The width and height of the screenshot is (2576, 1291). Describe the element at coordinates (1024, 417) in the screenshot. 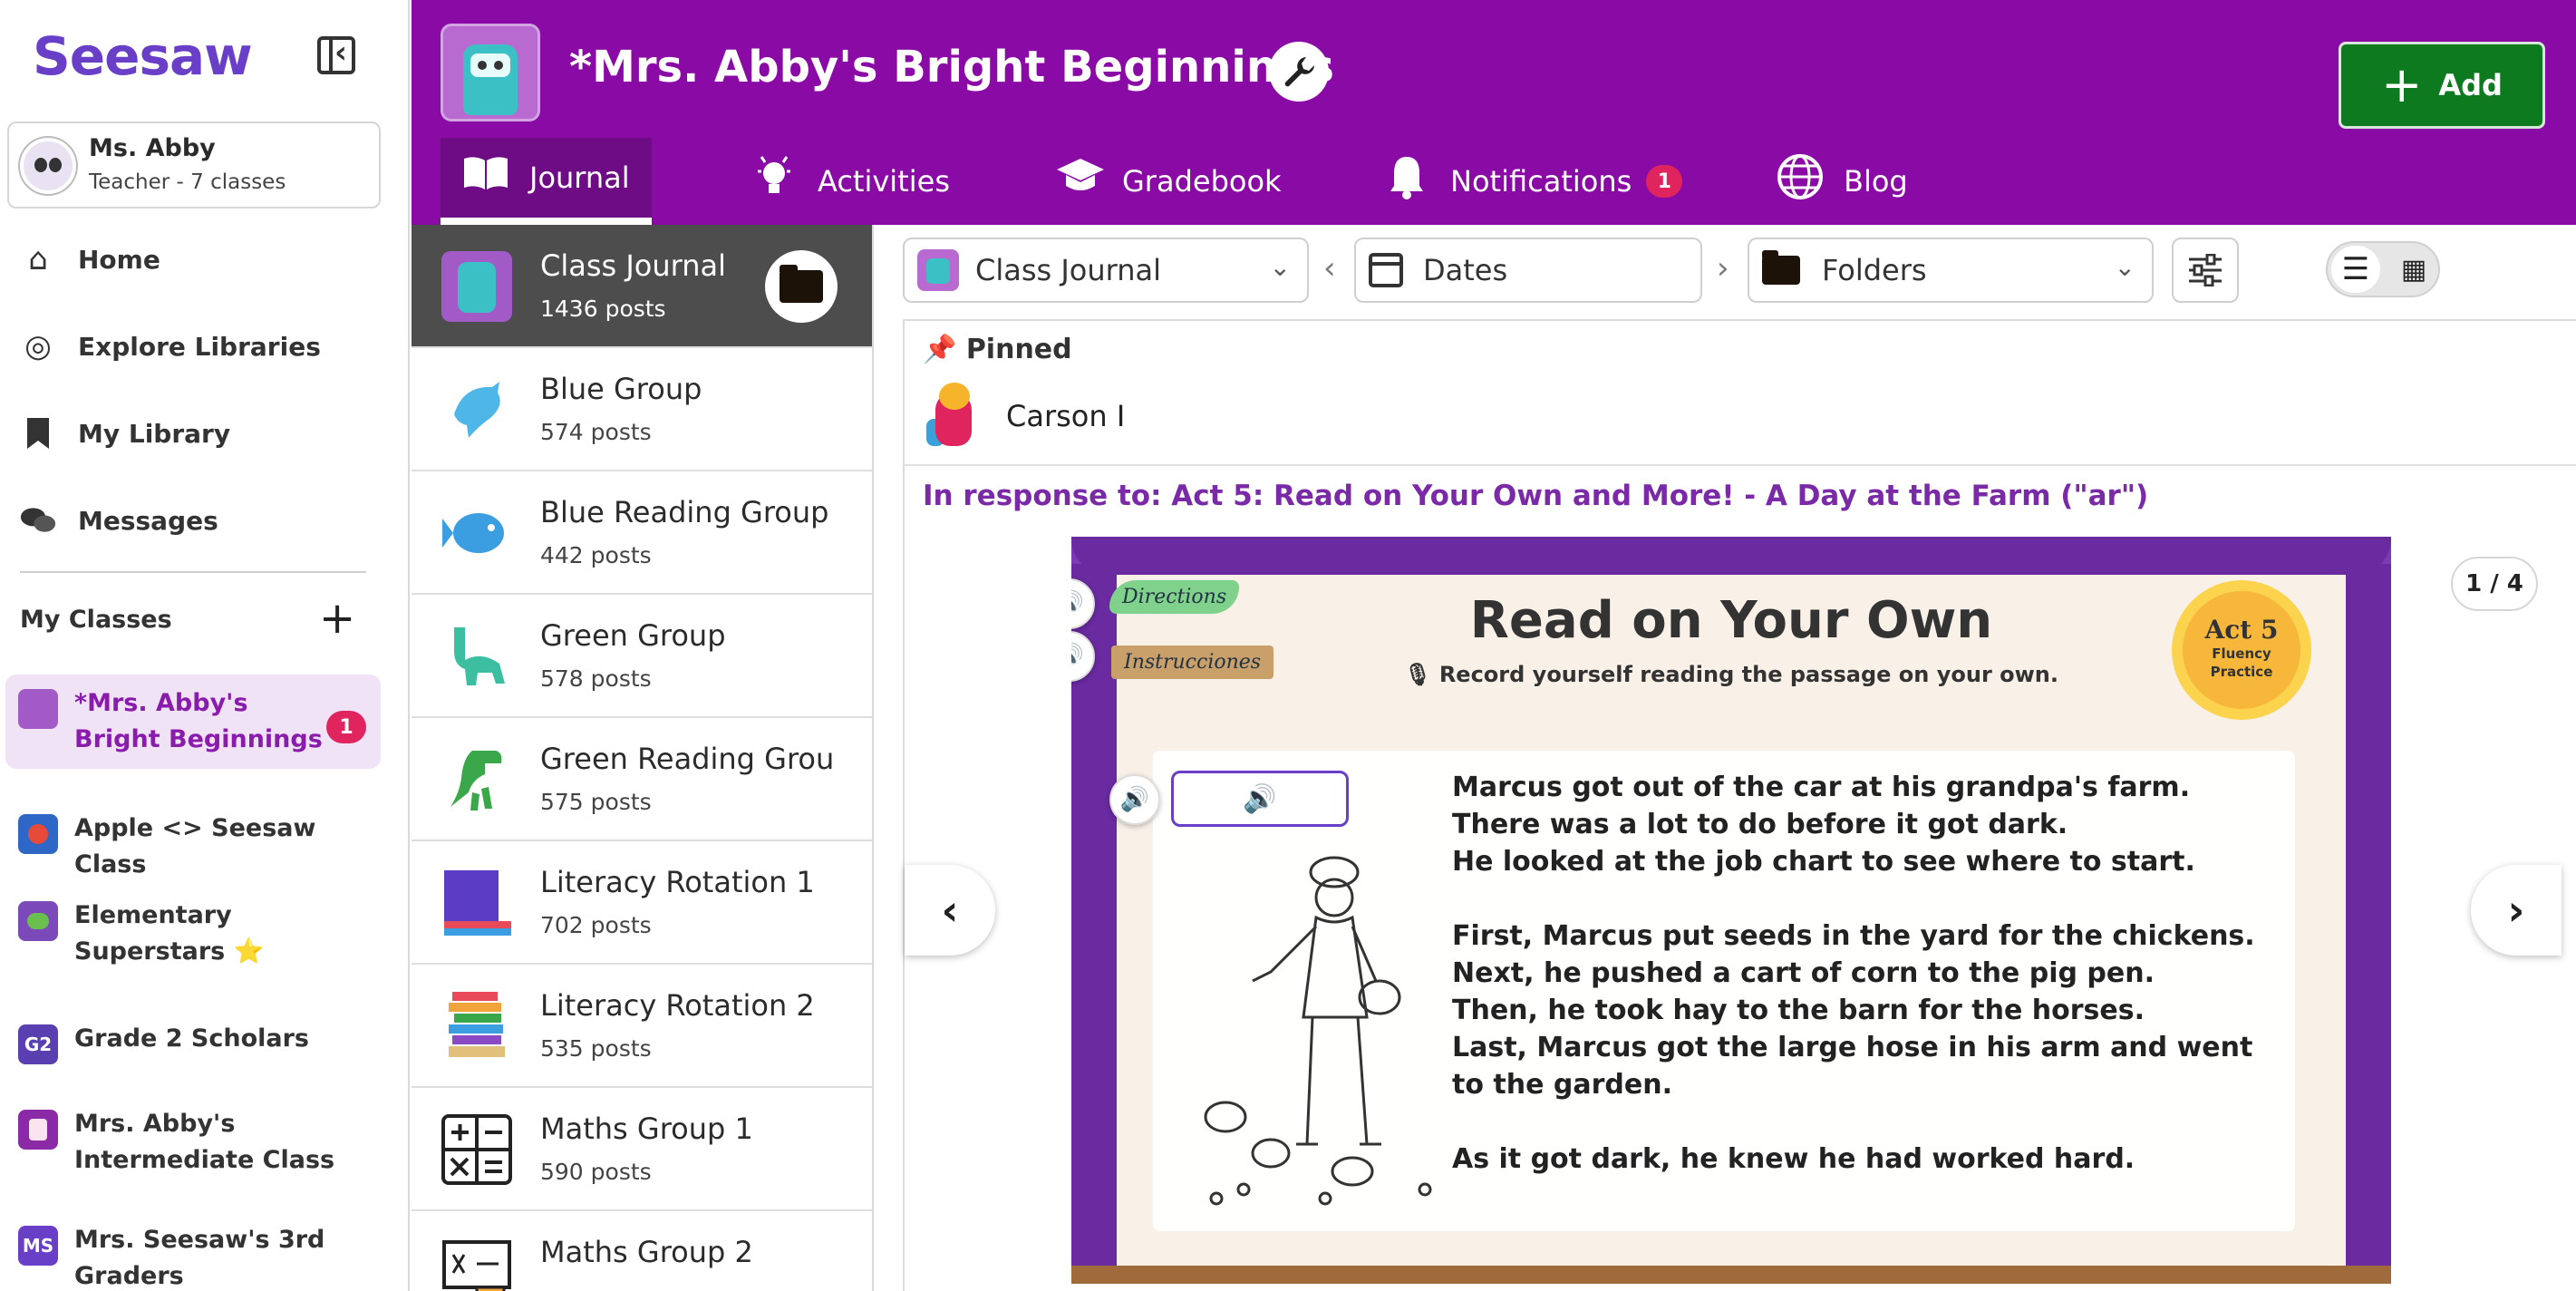

I see `post-author: Carson I` at that location.